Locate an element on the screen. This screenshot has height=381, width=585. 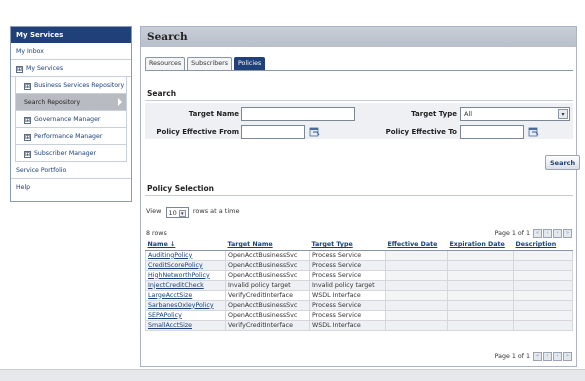
sidebar-item-label: My Inbox is located at coordinates (30, 51).